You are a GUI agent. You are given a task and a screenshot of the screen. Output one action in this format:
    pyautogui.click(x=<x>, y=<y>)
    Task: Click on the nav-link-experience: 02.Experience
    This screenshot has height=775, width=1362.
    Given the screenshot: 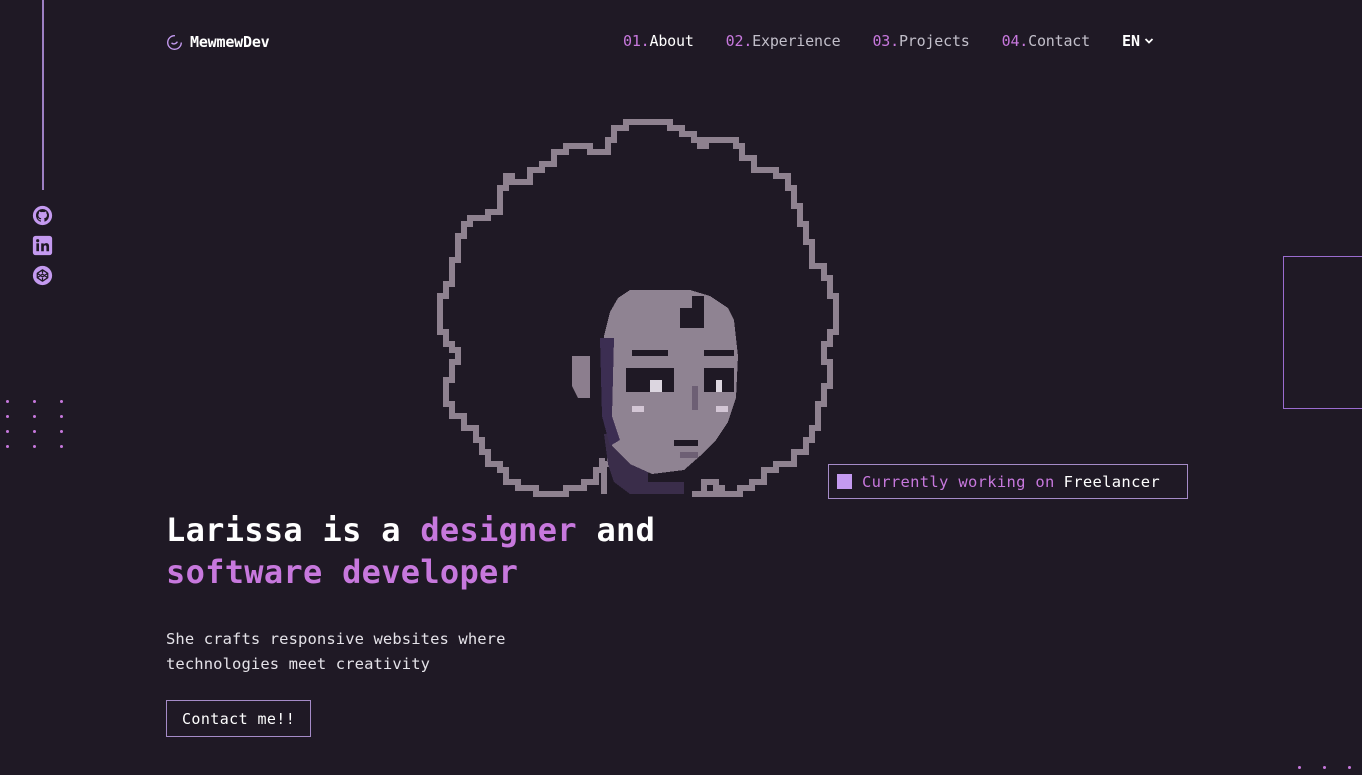 What is the action you would take?
    pyautogui.click(x=783, y=41)
    